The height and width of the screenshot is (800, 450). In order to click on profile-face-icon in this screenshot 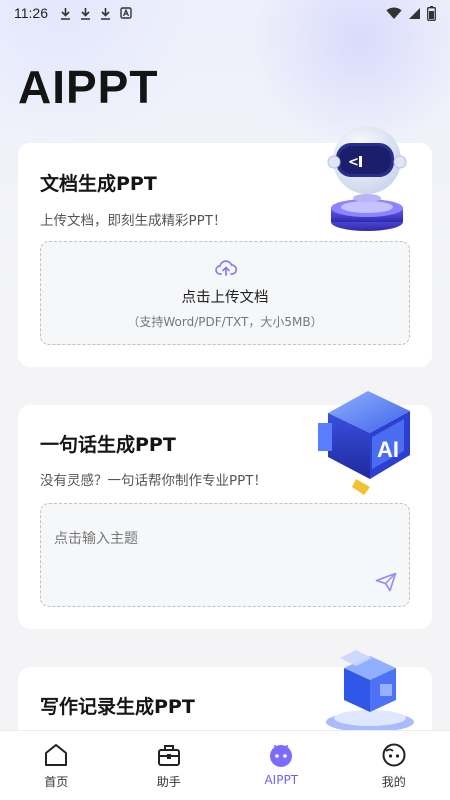, I will do `click(394, 755)`.